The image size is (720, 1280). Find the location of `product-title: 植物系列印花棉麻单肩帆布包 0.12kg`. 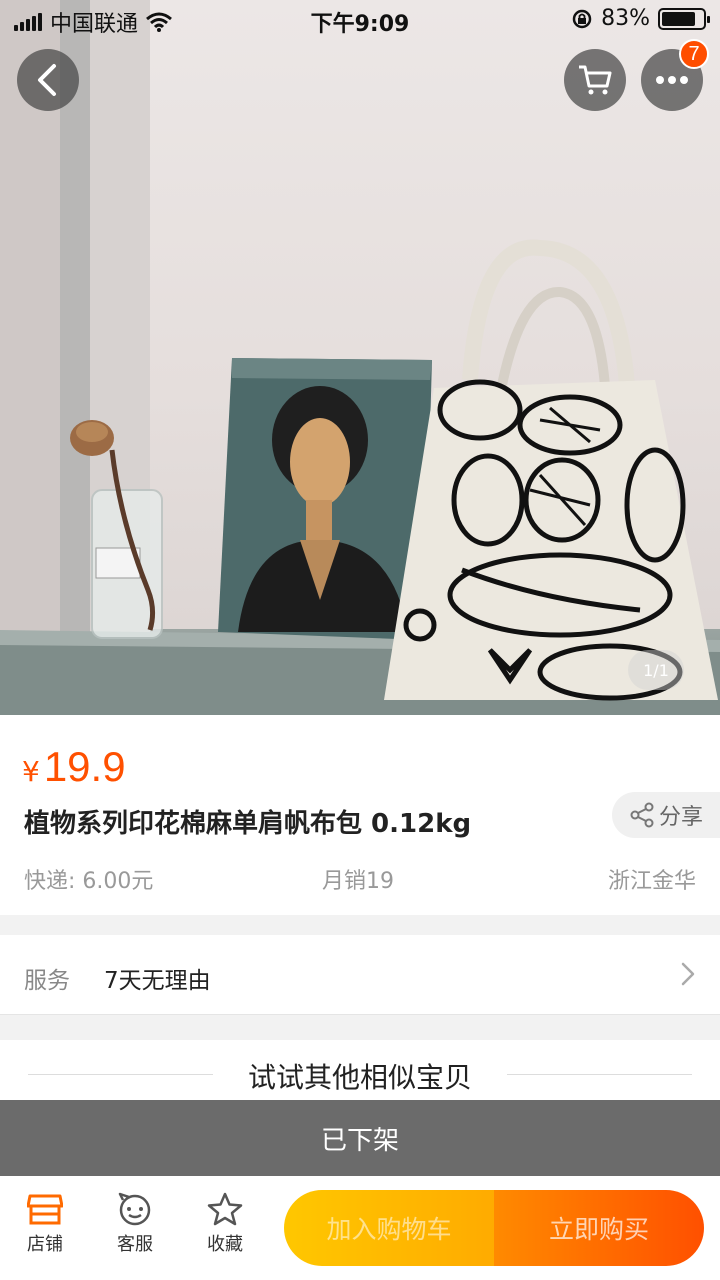

product-title: 植物系列印花棉麻单肩帆布包 0.12kg is located at coordinates (248, 824).